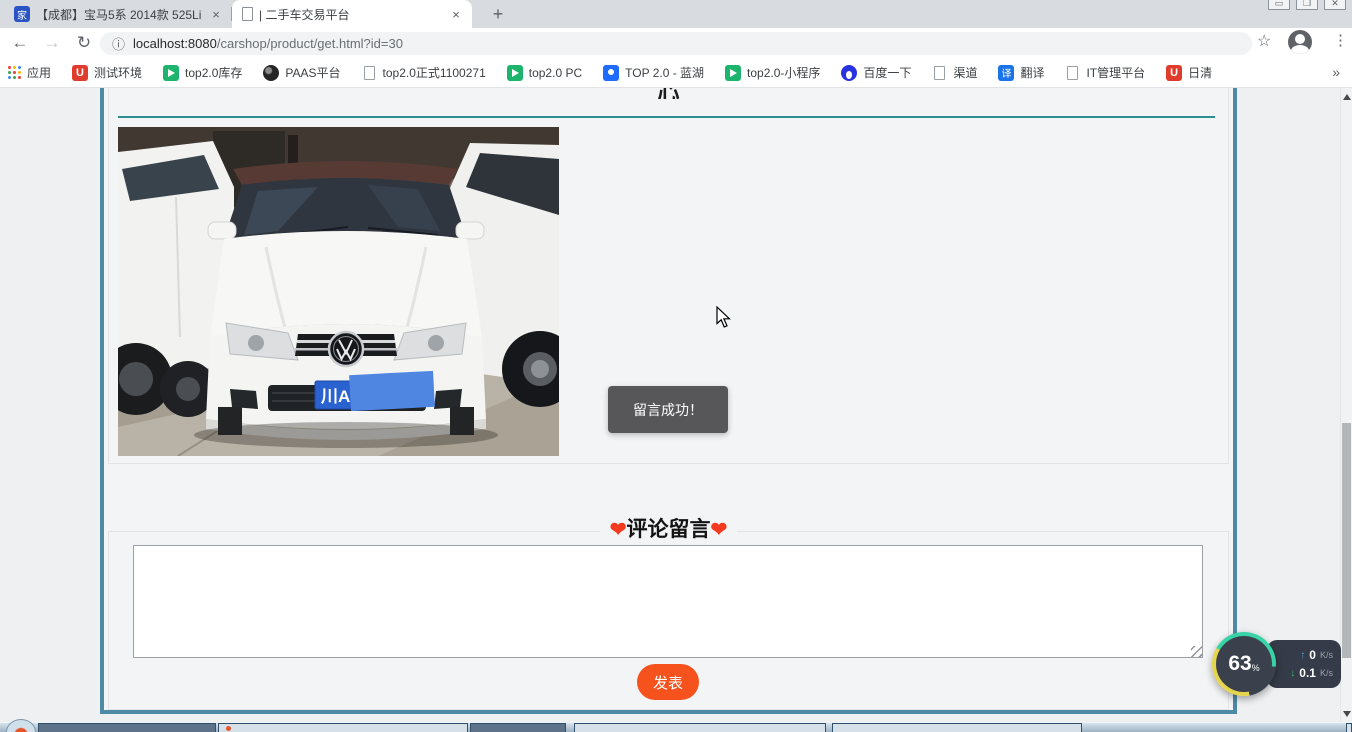 This screenshot has height=732, width=1352. Describe the element at coordinates (668, 531) in the screenshot. I see `comment-section-title: ❤评论留言❤` at that location.